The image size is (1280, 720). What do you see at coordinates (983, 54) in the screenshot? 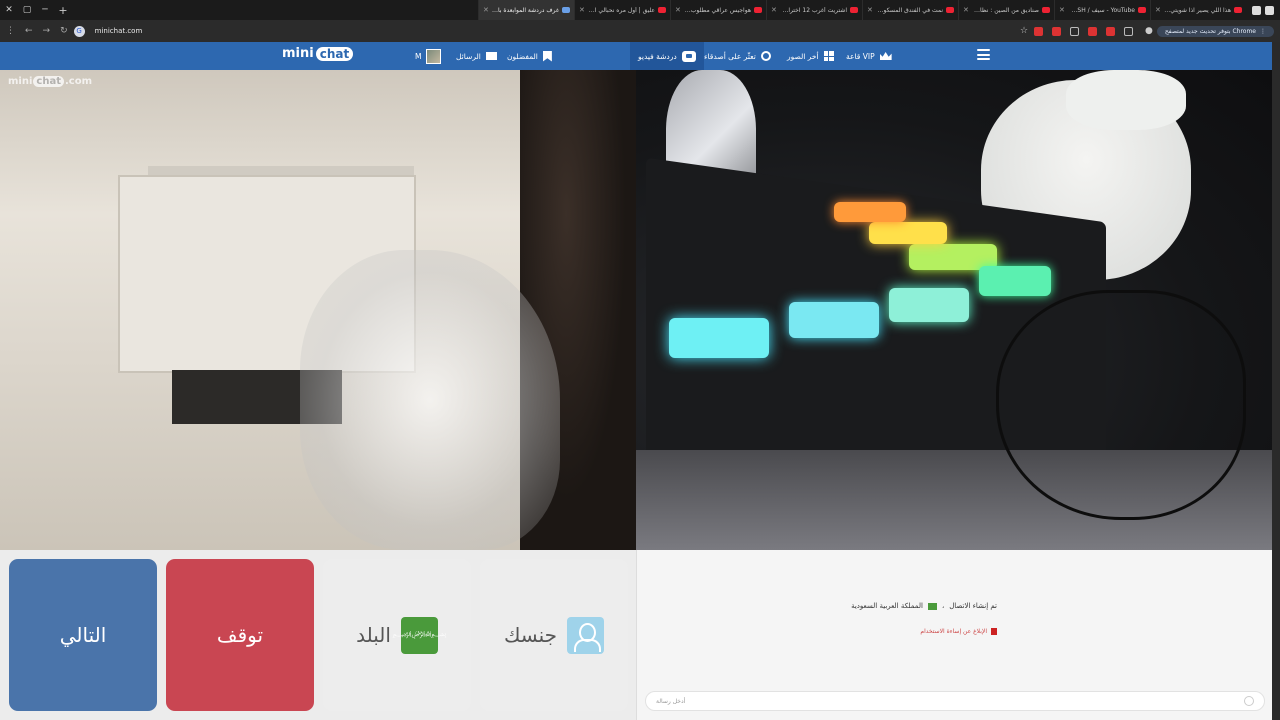
I see `hamburger-menu-icon` at bounding box center [983, 54].